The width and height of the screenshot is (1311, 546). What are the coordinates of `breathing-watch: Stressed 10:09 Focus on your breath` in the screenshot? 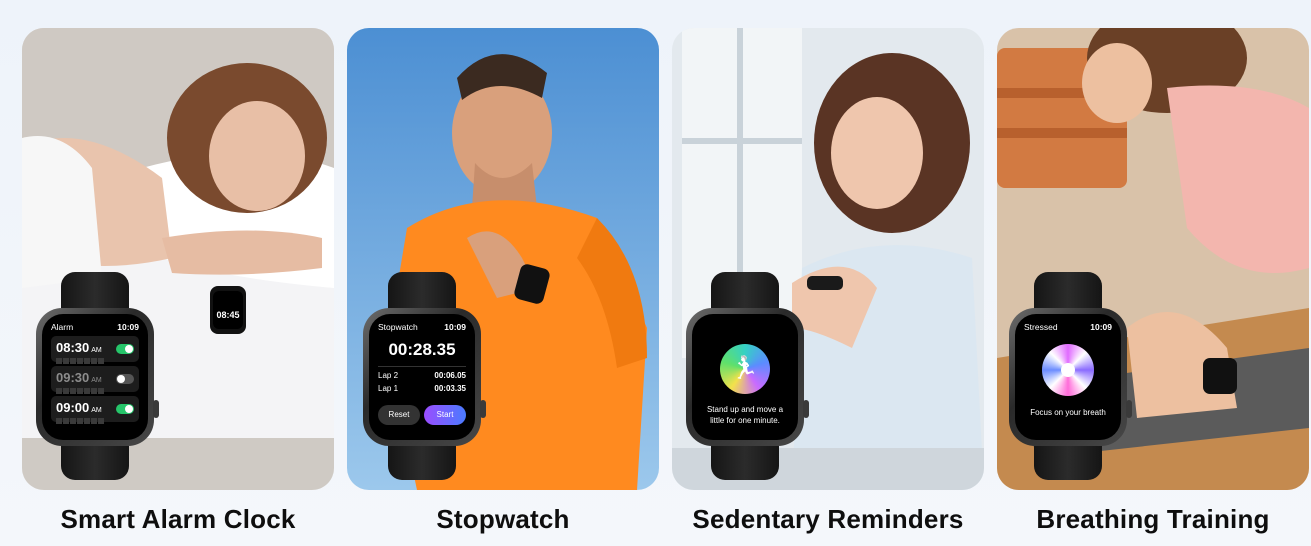 It's located at (1070, 376).